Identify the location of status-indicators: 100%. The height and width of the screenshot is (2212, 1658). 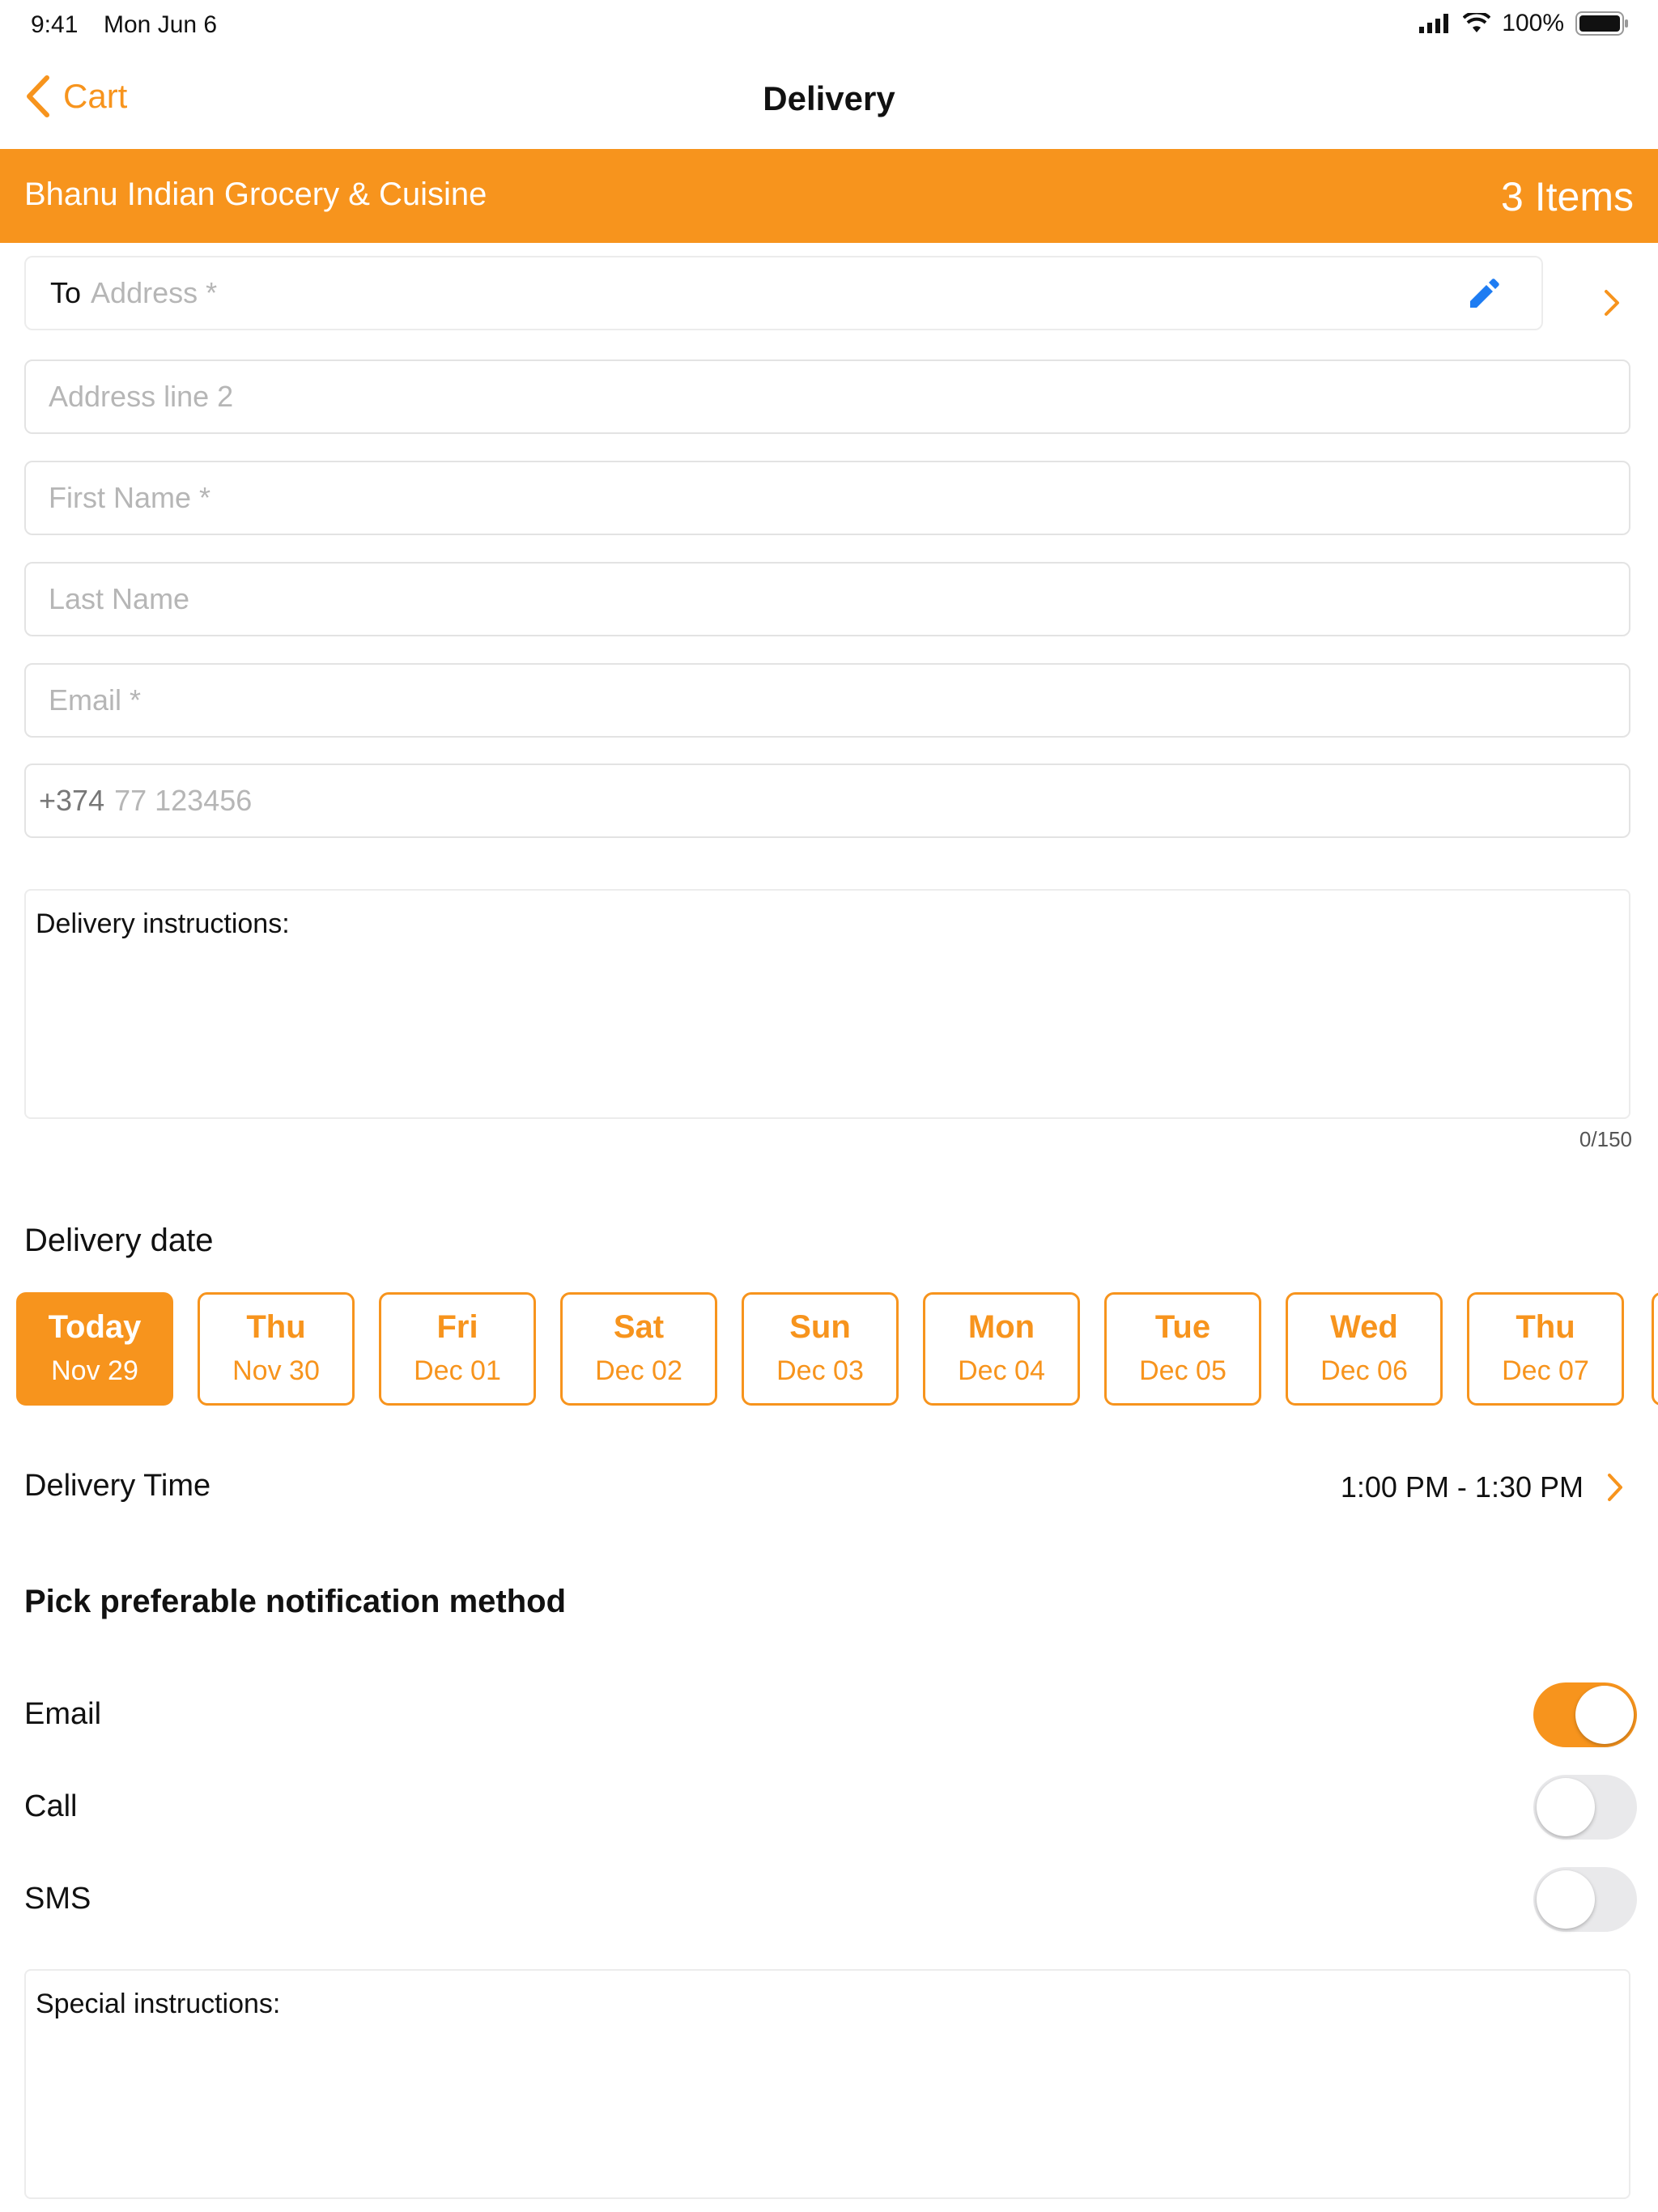
(1524, 24).